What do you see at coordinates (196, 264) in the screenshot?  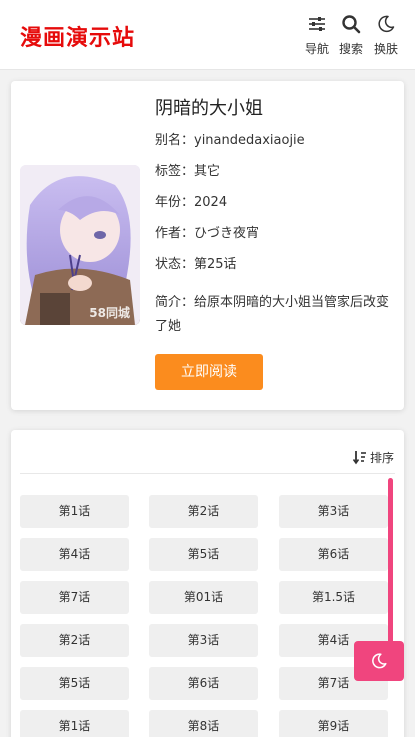 I see `comic-status: 状态：第25话` at bounding box center [196, 264].